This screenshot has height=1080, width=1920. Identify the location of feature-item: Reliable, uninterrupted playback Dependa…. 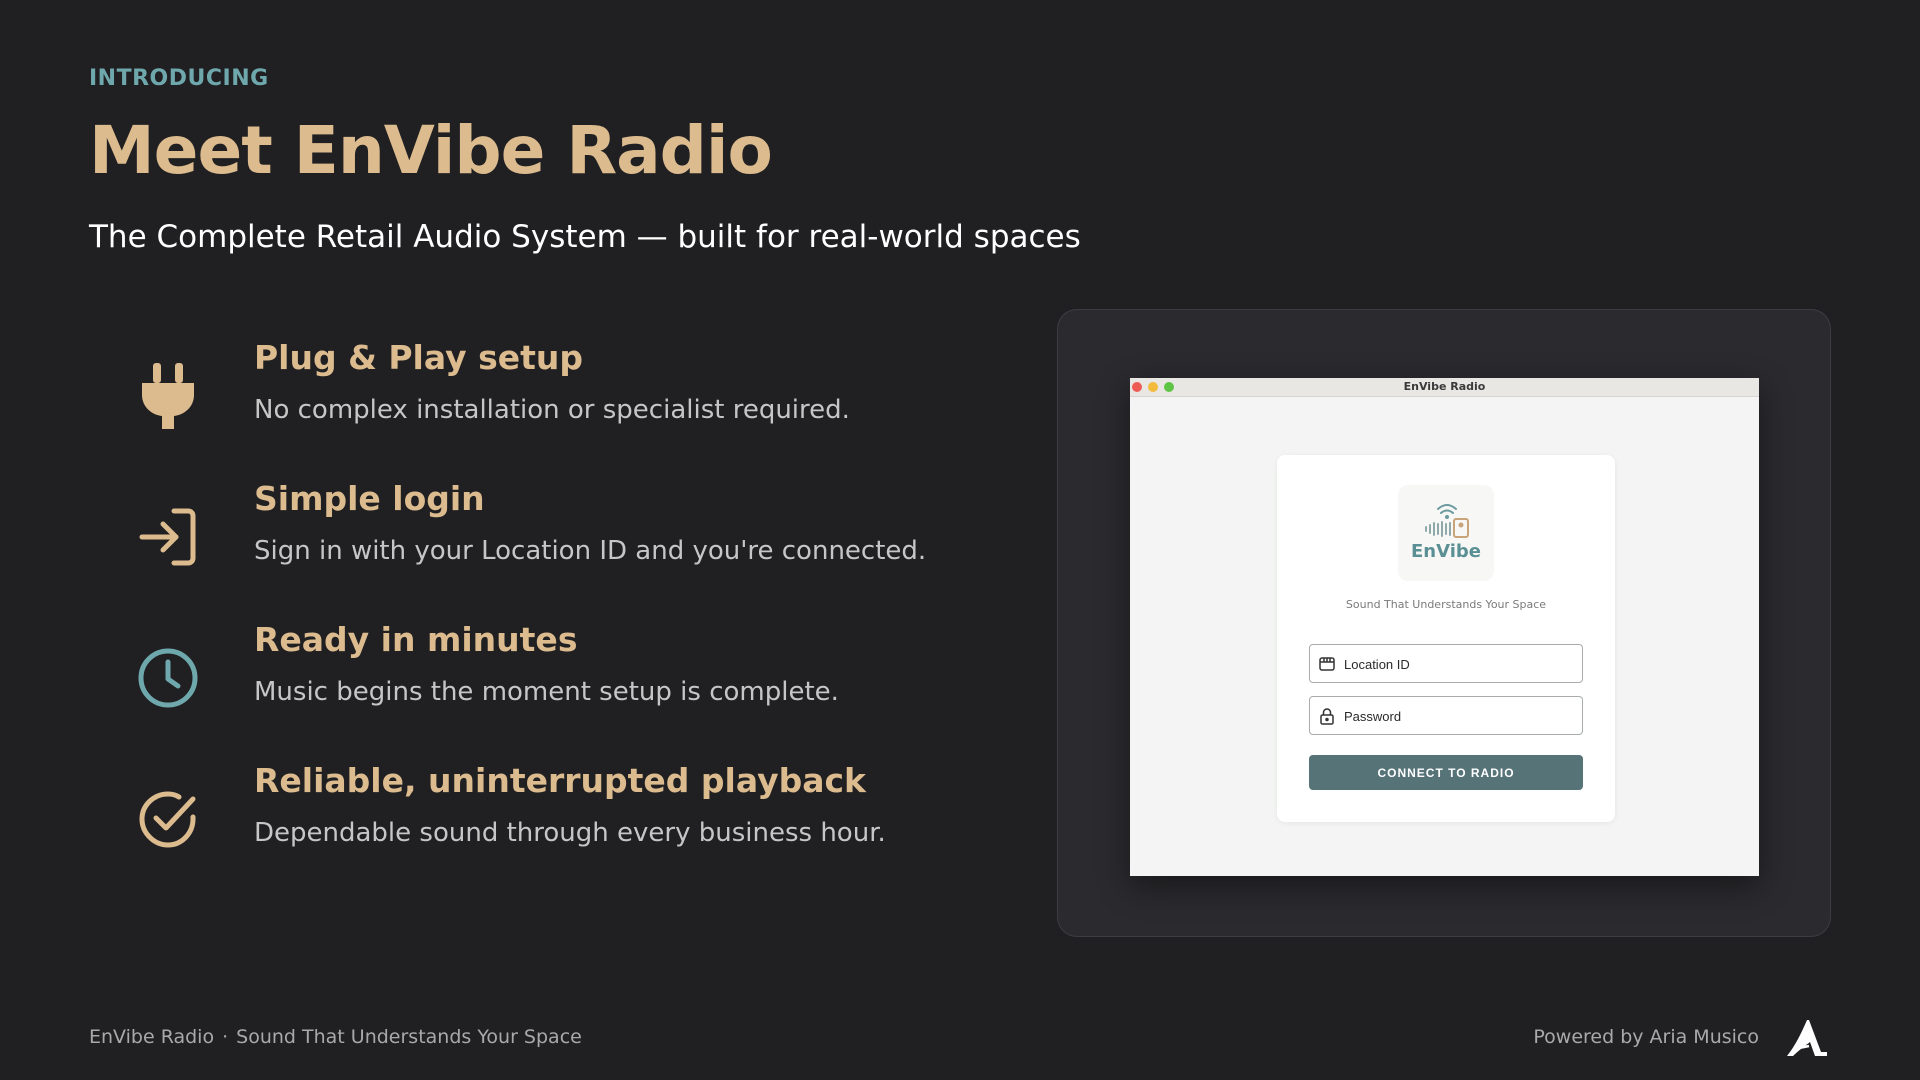
(580, 821).